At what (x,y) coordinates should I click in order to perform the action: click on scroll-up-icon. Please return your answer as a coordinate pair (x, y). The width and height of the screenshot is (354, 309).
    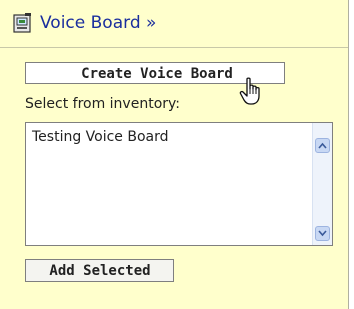
    Looking at the image, I should click on (322, 145).